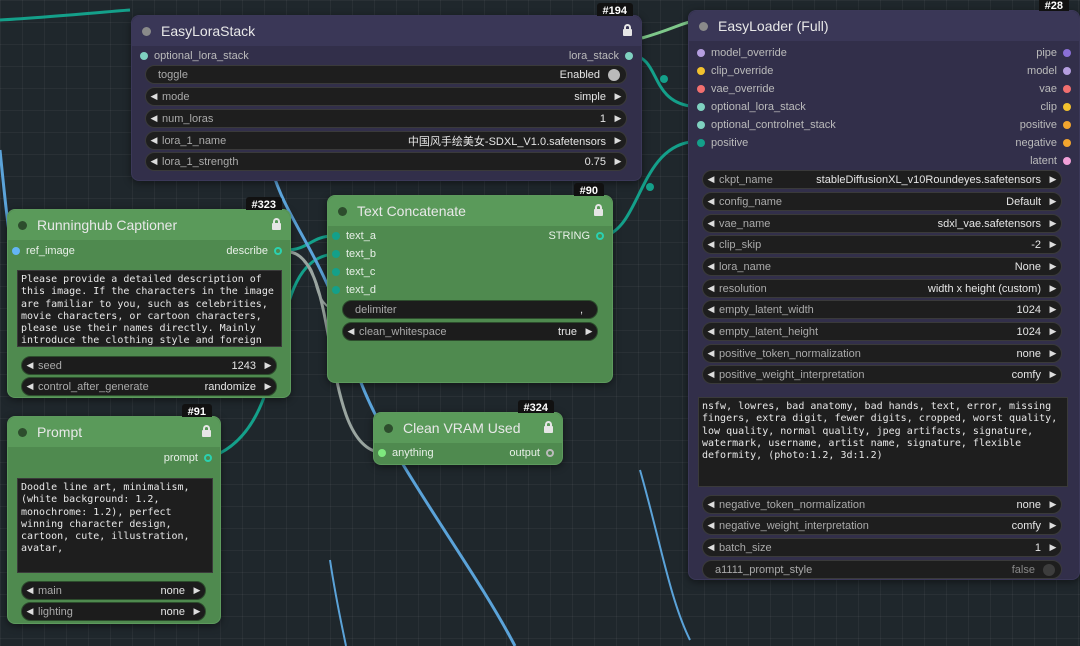 The width and height of the screenshot is (1080, 646). I want to click on node-title-bar: Prompt, so click(114, 432).